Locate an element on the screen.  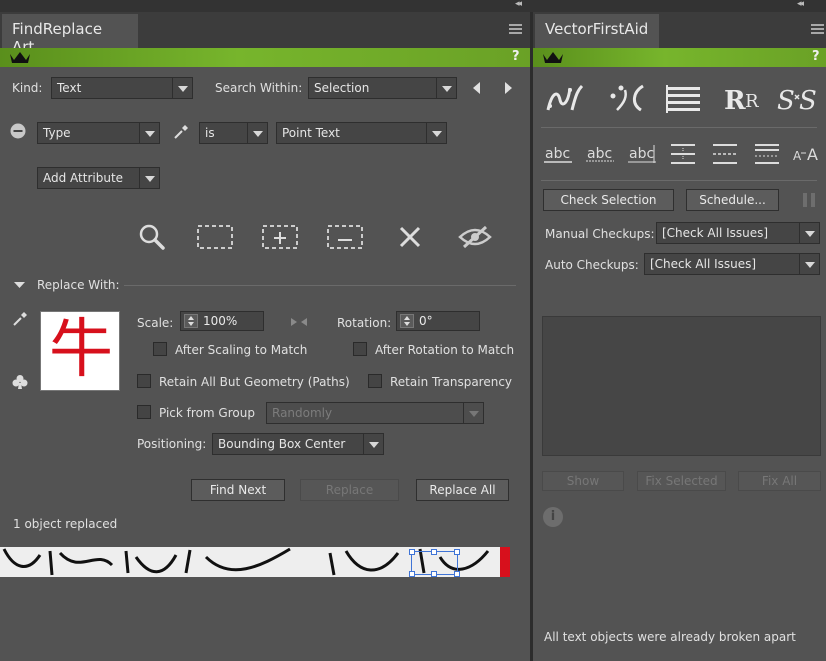
replace-eyedropper-icon is located at coordinates (20, 319).